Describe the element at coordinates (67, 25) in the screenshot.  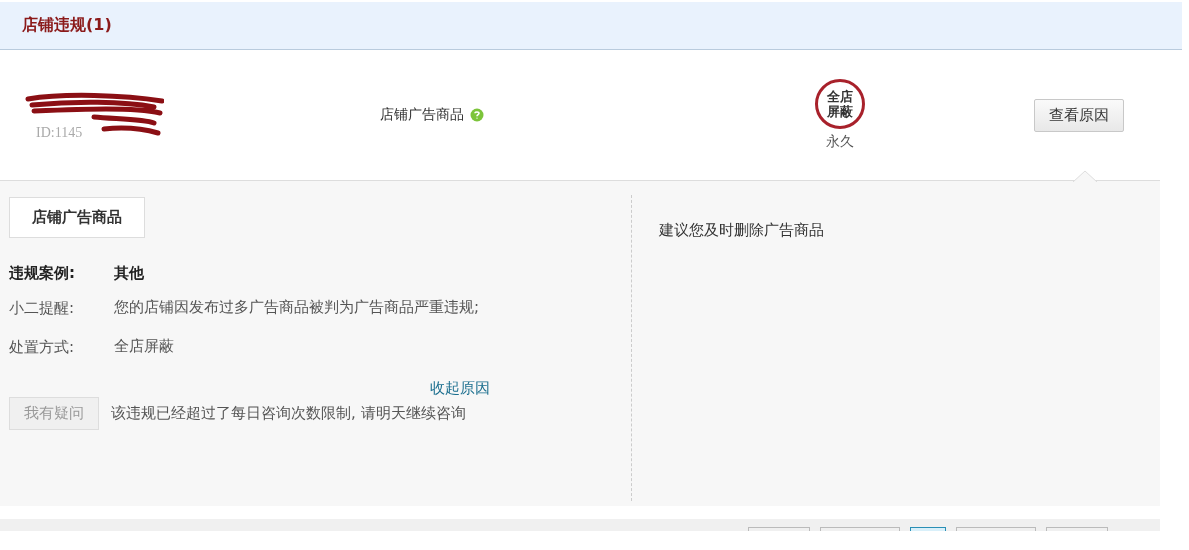
I see `section-title: 店铺违规(1)` at that location.